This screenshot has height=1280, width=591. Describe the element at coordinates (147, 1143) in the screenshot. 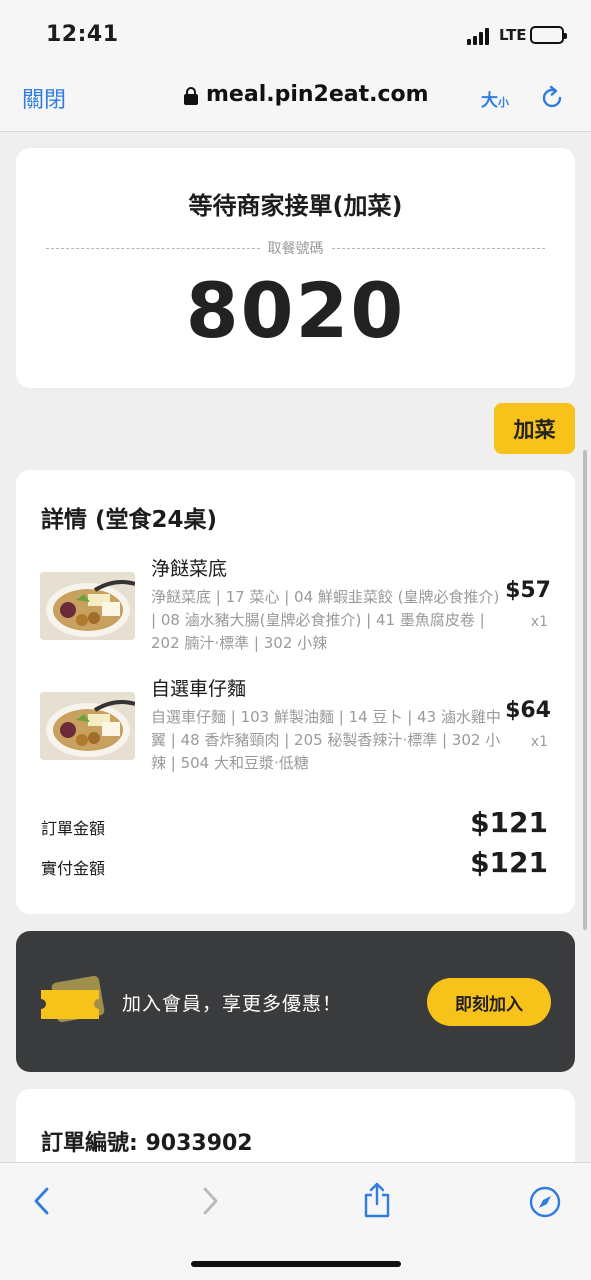

I see `order-number: 訂單編號: 9033902` at that location.